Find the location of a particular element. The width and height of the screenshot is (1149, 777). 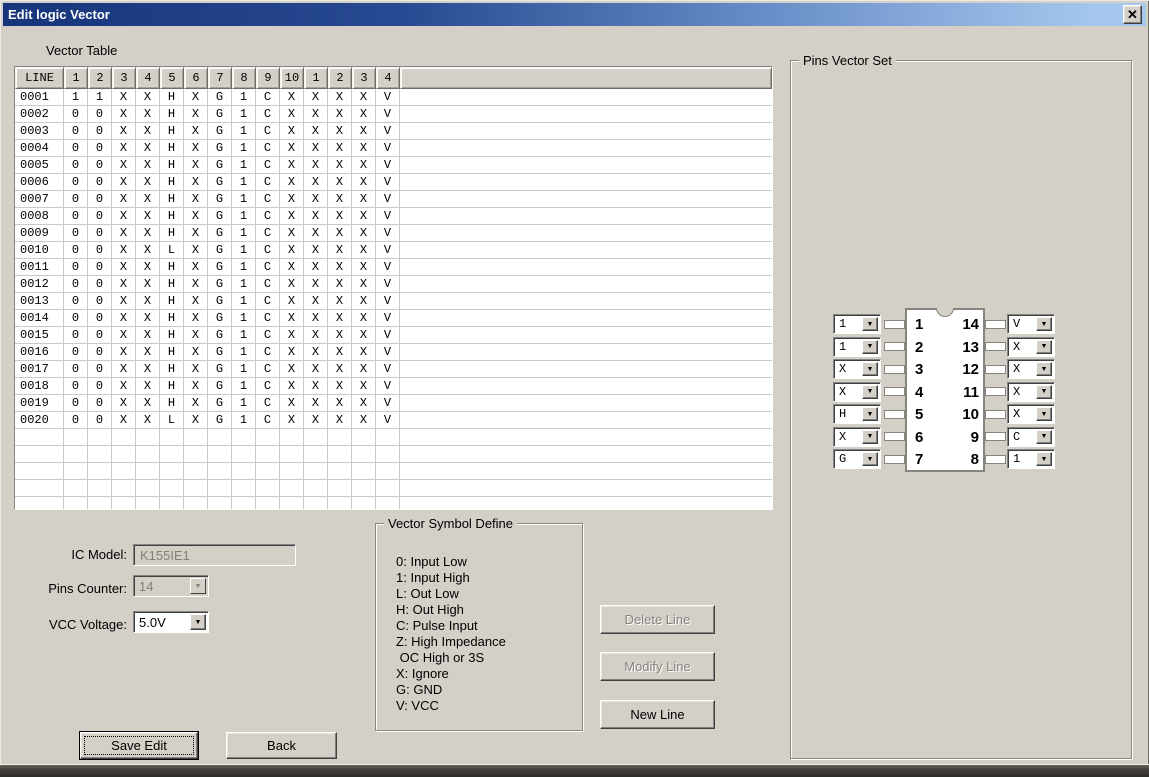

save-edit-button: Save Edit is located at coordinates (139, 745).